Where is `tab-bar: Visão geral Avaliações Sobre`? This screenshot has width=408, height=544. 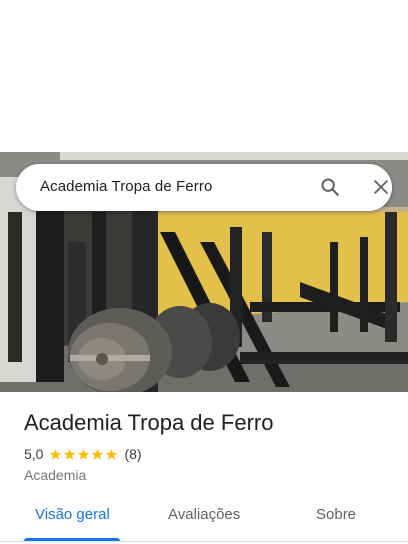
tab-bar: Visão geral Avaliações Sobre is located at coordinates (204, 519).